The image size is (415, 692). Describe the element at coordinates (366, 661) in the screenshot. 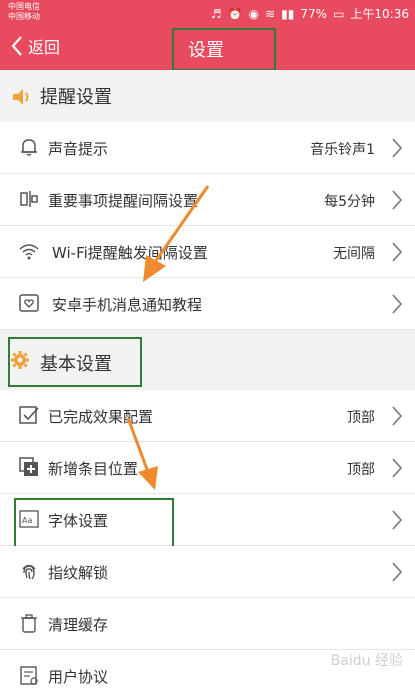

I see `watermark: Baidu 经验` at that location.